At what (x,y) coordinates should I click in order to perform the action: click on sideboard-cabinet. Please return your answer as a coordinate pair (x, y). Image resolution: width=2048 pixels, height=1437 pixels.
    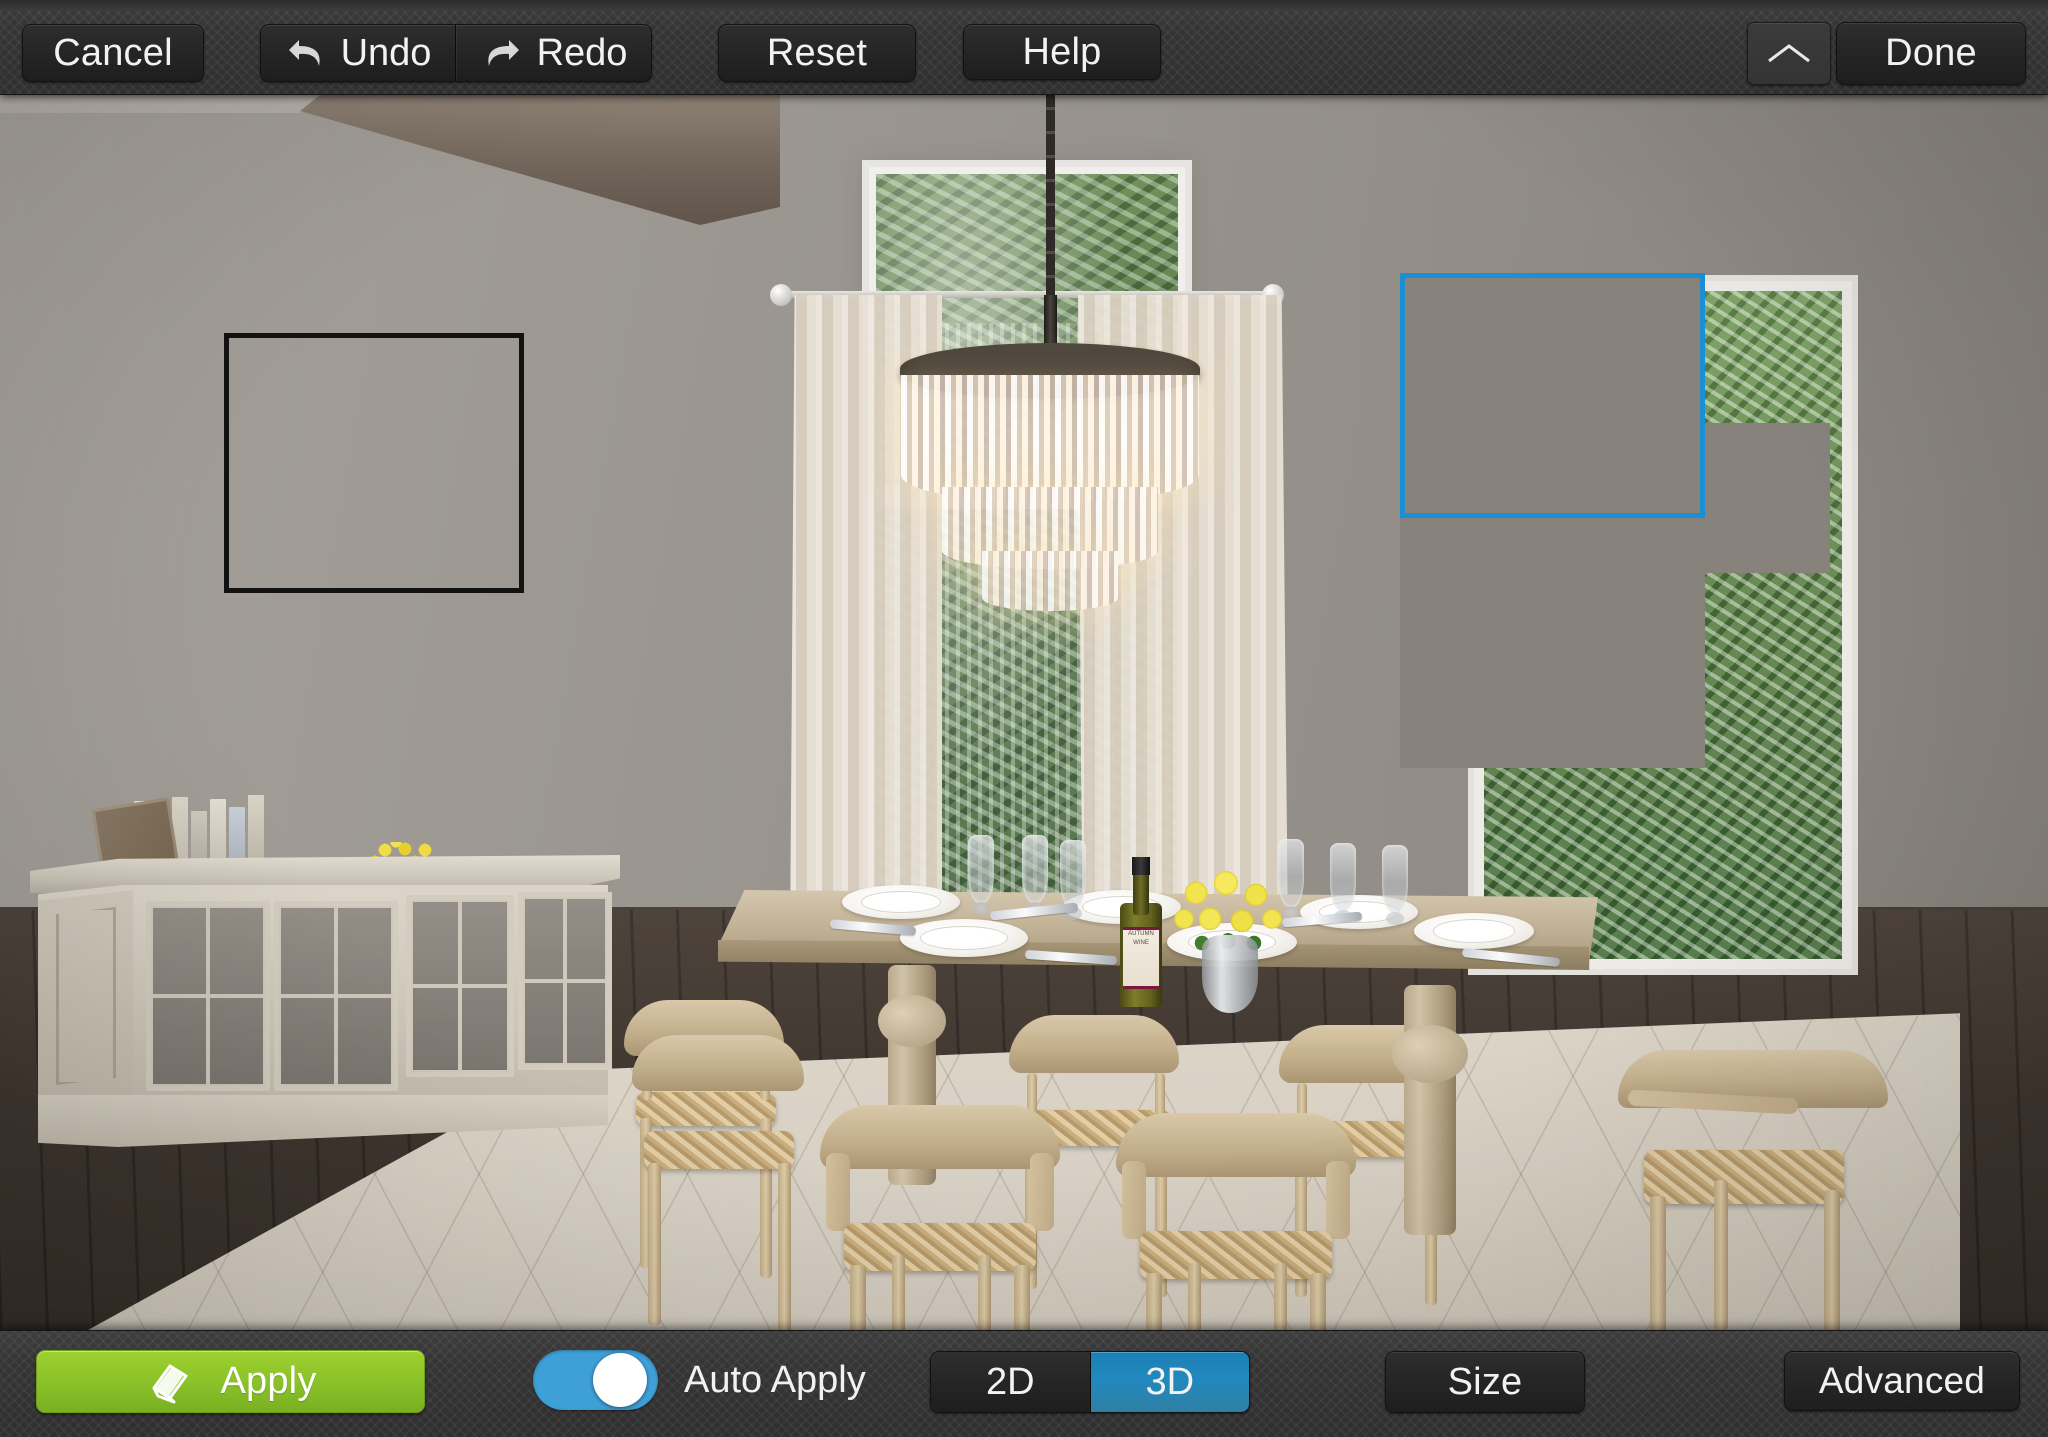
    Looking at the image, I should click on (325, 971).